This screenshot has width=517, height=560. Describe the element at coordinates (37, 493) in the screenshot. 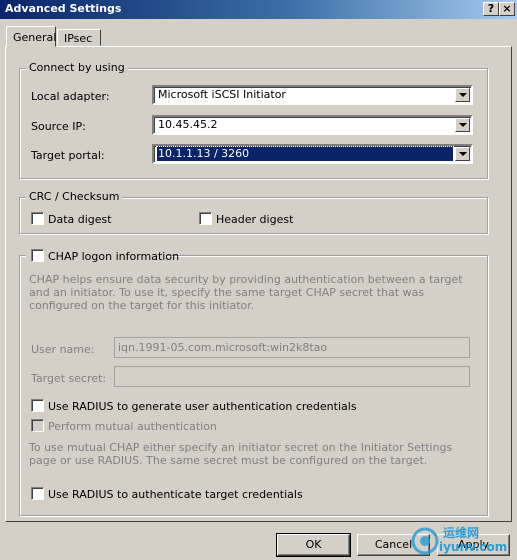

I see `use-radius-target-checkbox` at that location.